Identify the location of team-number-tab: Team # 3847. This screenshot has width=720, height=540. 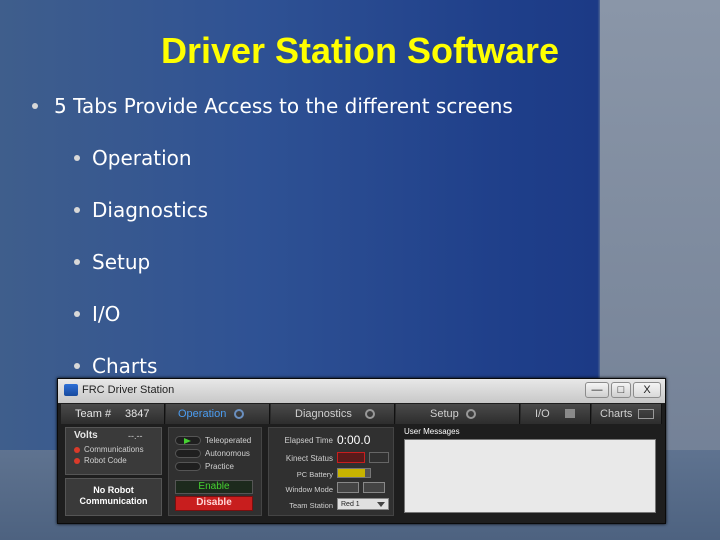
(113, 414).